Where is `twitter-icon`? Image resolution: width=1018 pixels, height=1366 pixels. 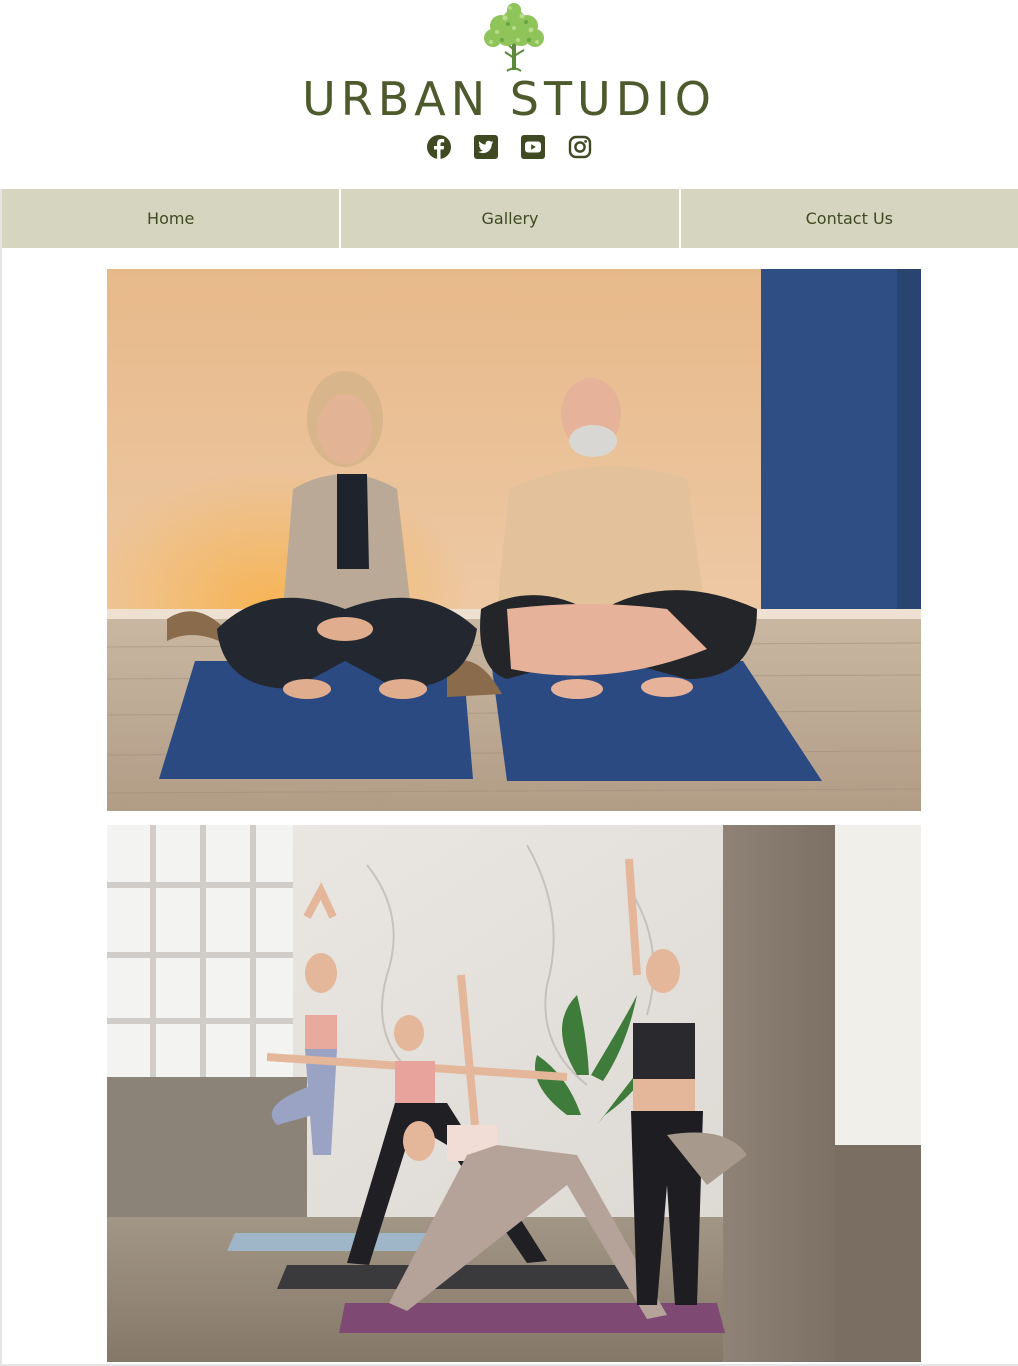
twitter-icon is located at coordinates (486, 147).